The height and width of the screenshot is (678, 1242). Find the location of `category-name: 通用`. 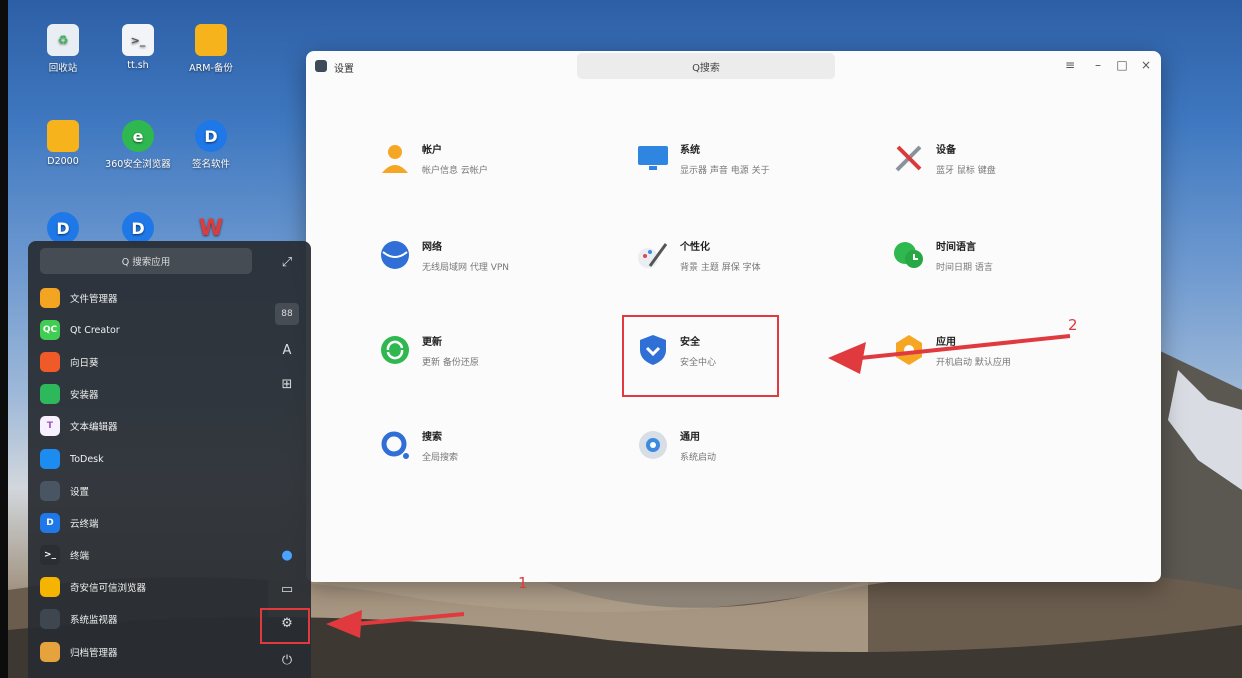

category-name: 通用 is located at coordinates (690, 437).